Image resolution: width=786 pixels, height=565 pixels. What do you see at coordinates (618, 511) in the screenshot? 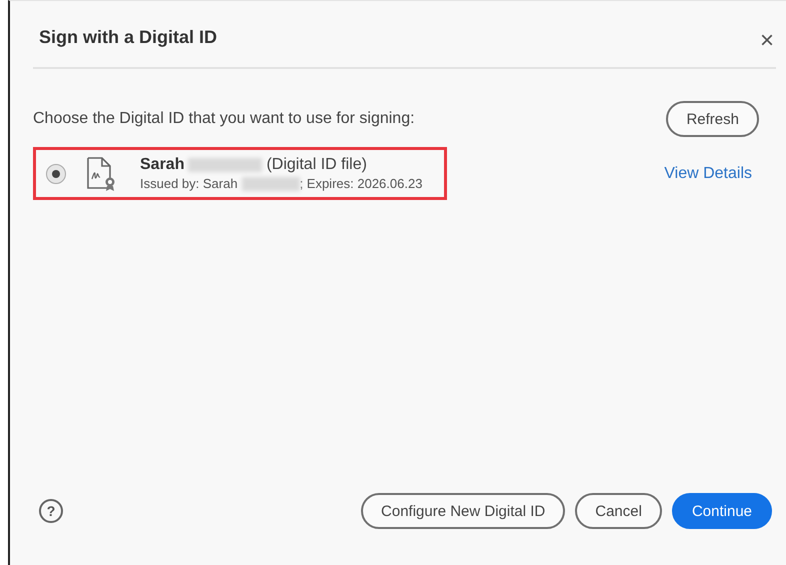
I see `dialog-button: Cancel` at bounding box center [618, 511].